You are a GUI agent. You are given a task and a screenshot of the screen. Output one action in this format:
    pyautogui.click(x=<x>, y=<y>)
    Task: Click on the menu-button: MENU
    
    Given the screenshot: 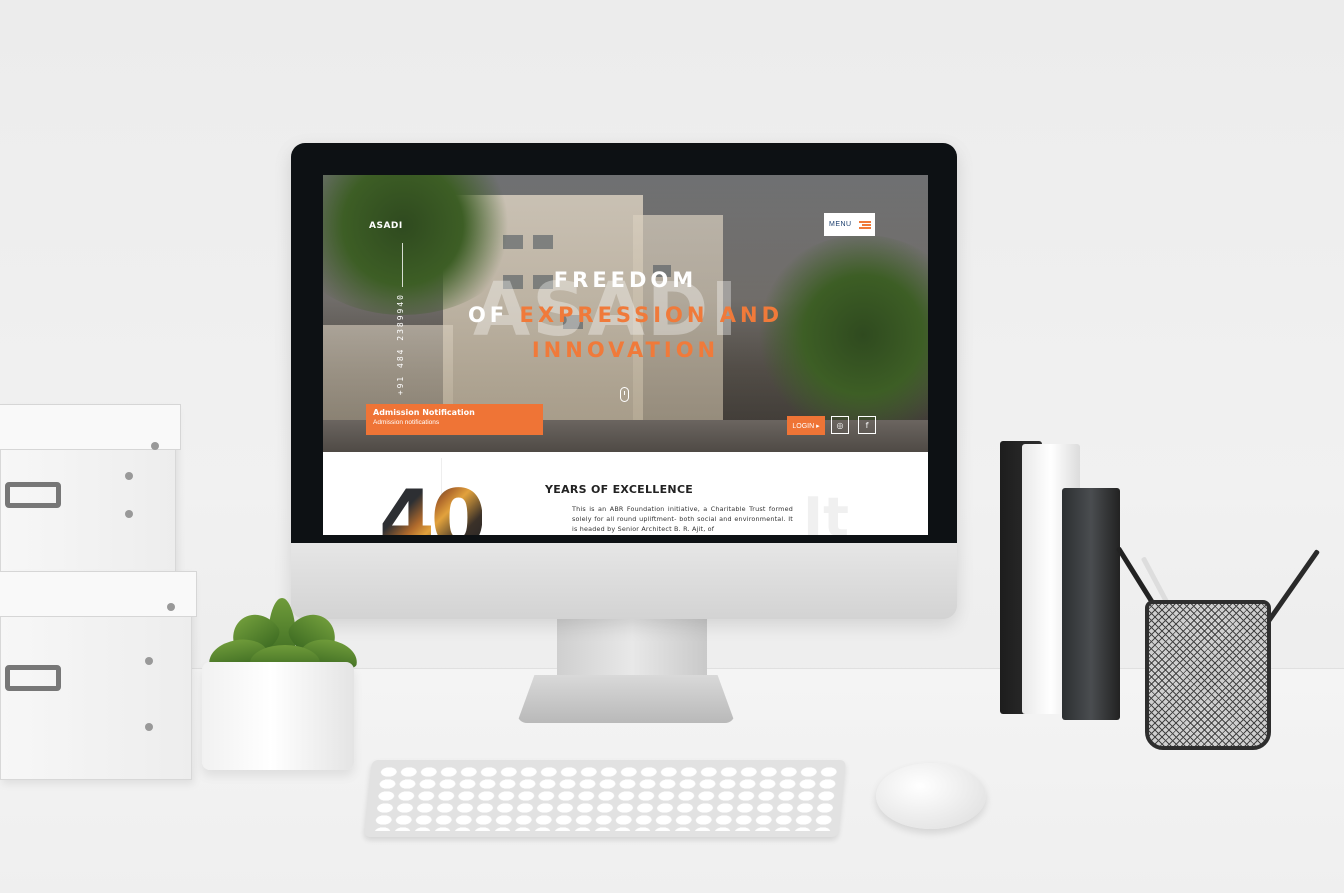 What is the action you would take?
    pyautogui.click(x=849, y=224)
    